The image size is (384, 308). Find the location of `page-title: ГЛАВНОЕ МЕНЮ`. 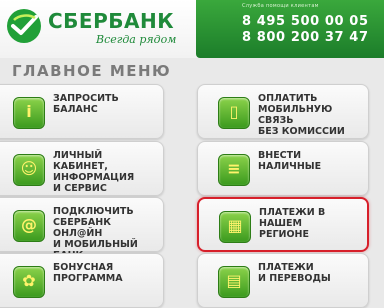

page-title: ГЛАВНОЕ МЕНЮ is located at coordinates (92, 71).